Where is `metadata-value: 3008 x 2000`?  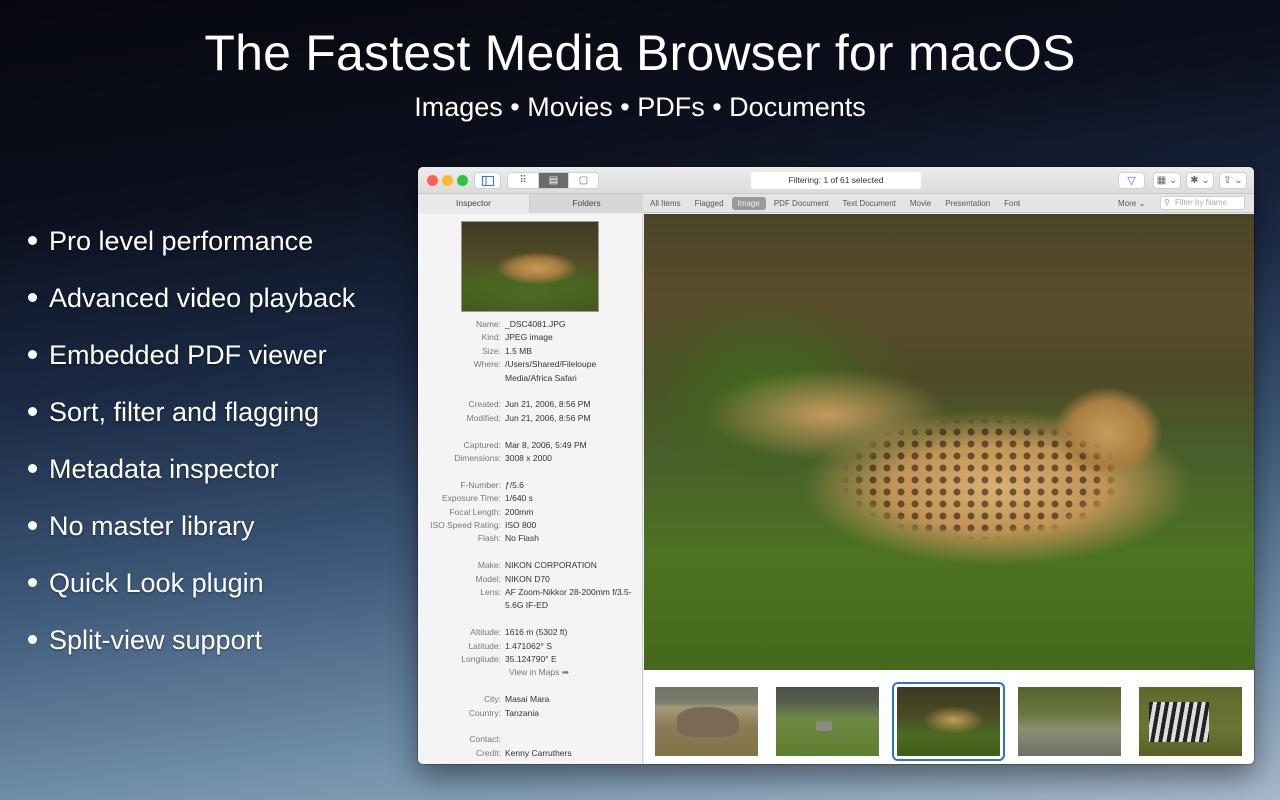 metadata-value: 3008 x 2000 is located at coordinates (528, 458).